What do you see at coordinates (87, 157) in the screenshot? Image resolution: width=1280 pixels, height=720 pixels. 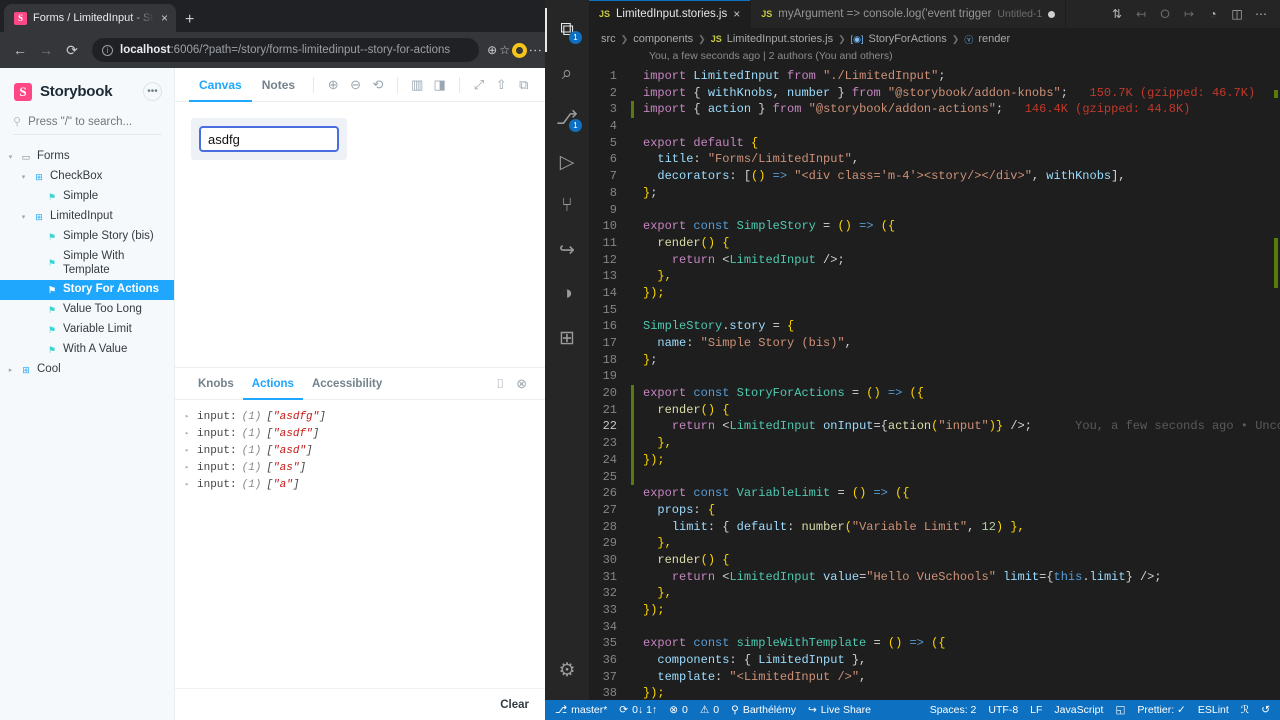 I see `tree-item-forms: ▾ ▭ Forms` at bounding box center [87, 157].